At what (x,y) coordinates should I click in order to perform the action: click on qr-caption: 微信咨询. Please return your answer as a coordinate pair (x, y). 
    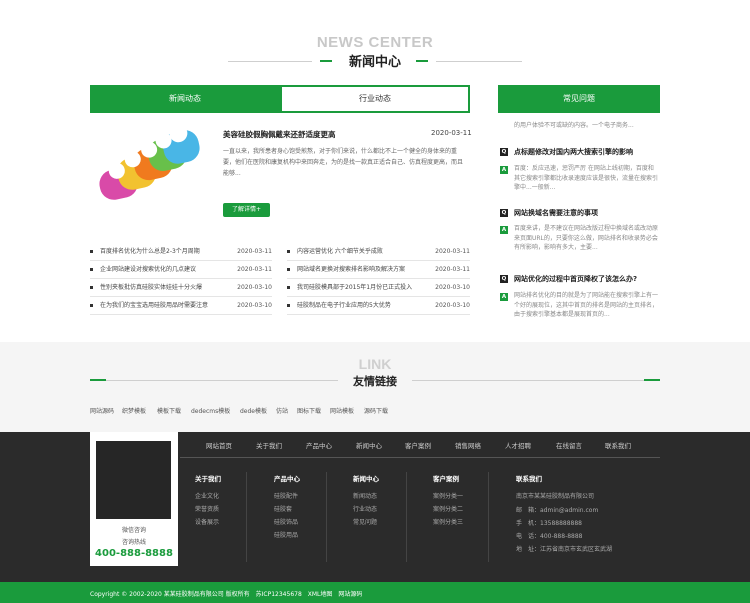
    Looking at the image, I should click on (133, 530).